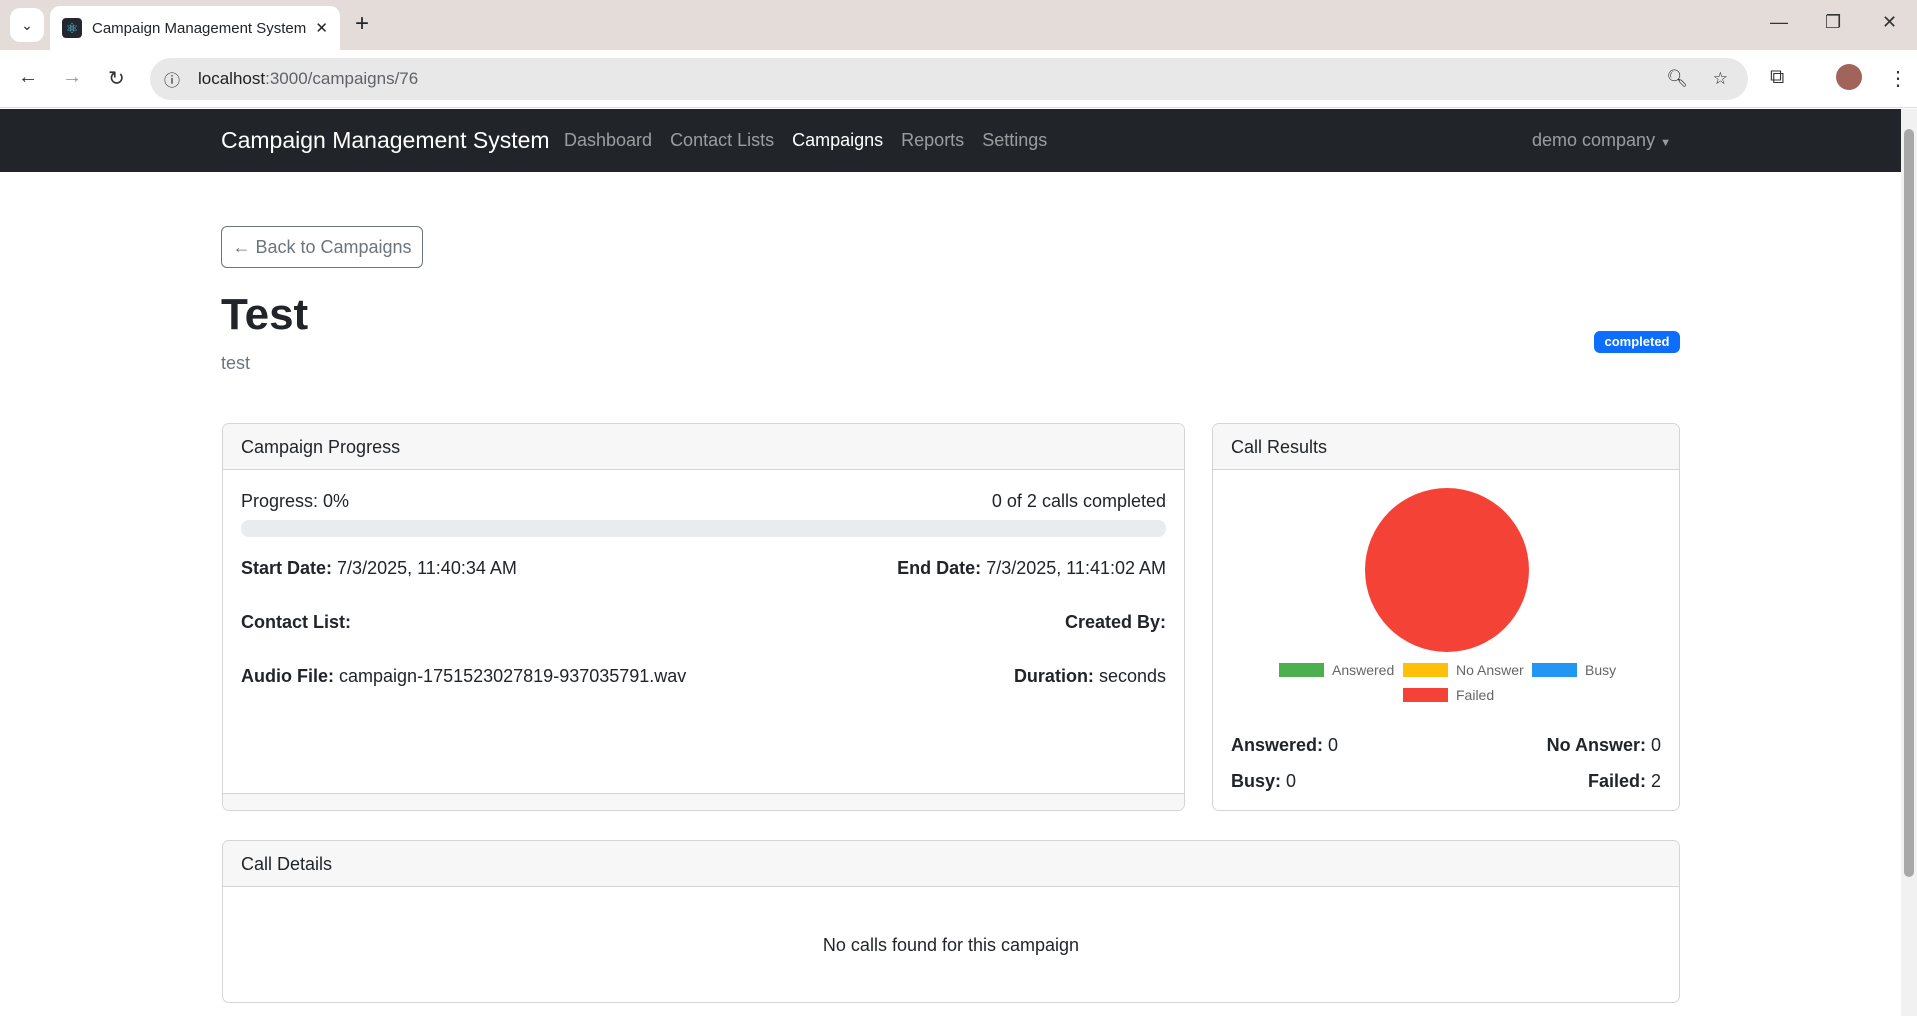 The width and height of the screenshot is (1917, 1016). I want to click on end-date-label: End Date:, so click(939, 568).